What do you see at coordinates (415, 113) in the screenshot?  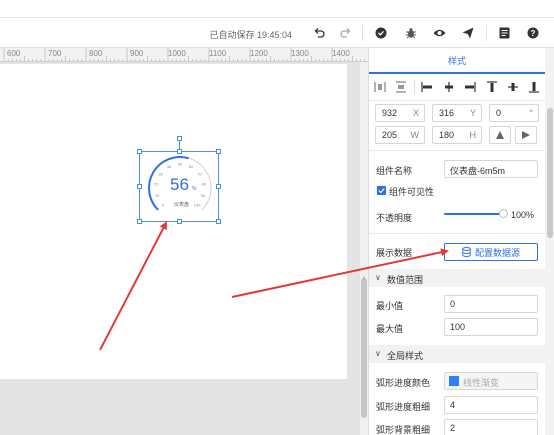 I see `x-unit: X` at bounding box center [415, 113].